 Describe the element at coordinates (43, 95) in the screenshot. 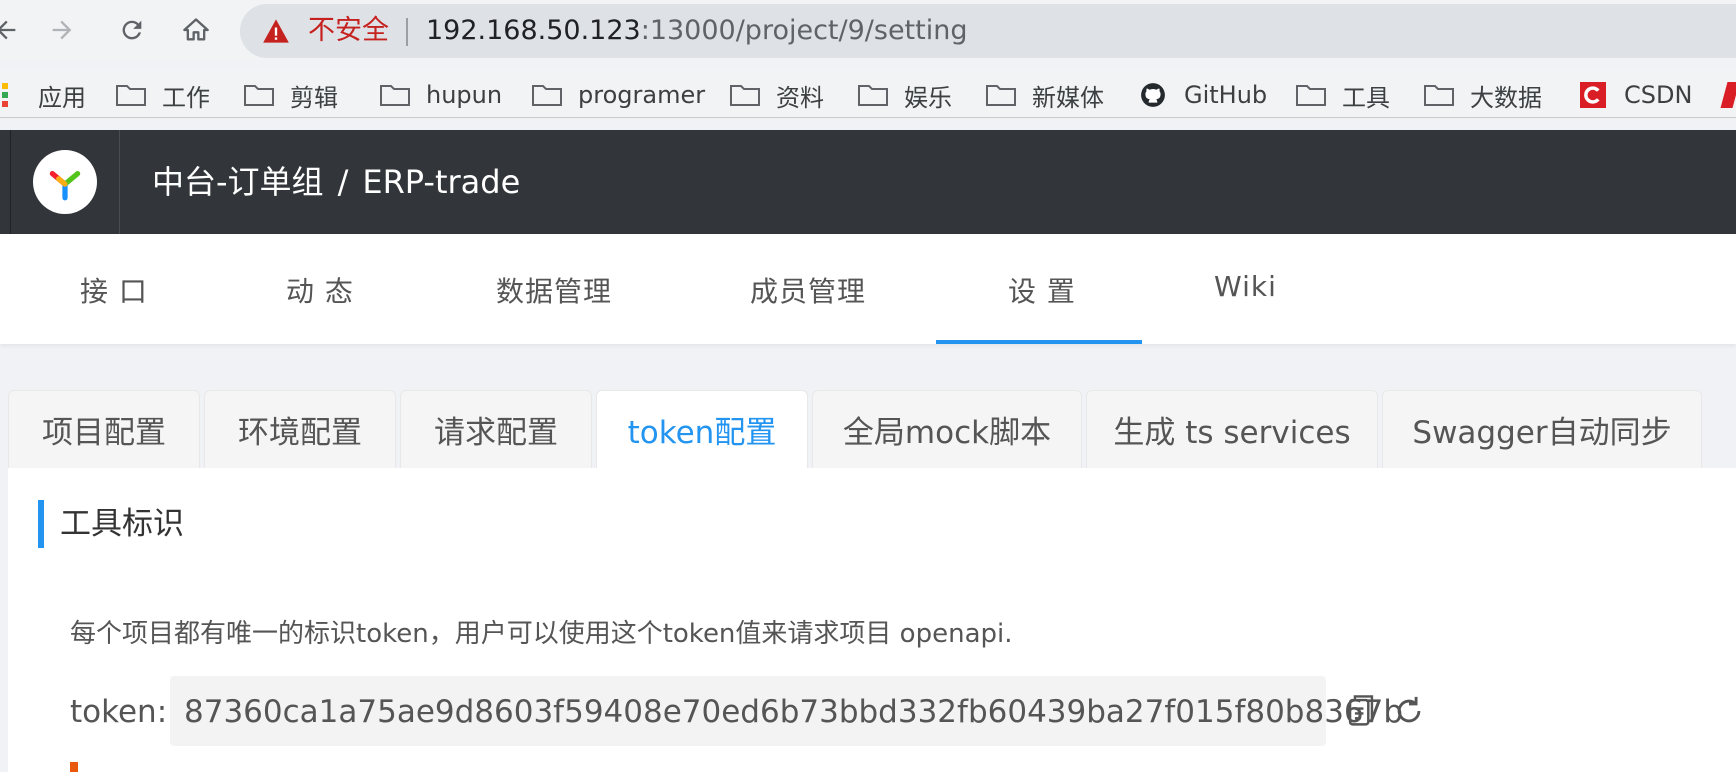

I see `bookmark-apps: 应用` at that location.